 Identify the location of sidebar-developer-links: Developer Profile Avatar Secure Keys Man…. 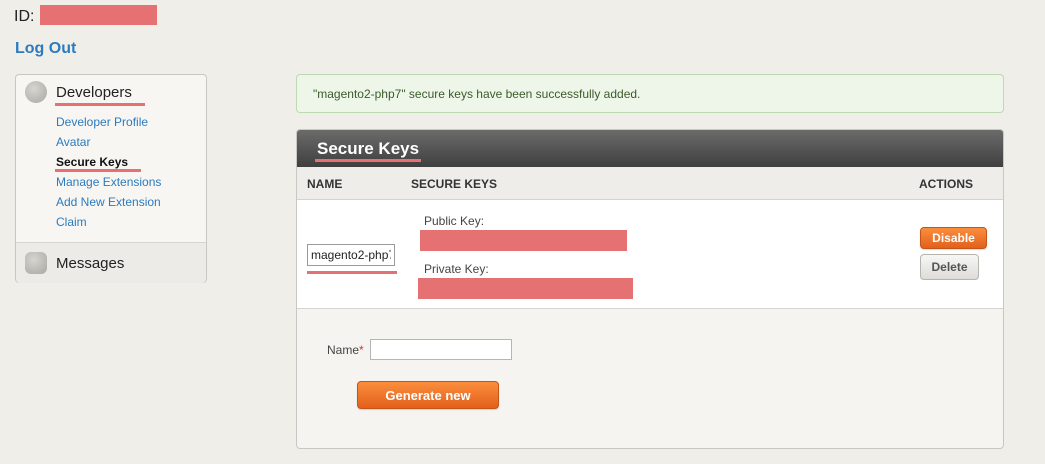
(108, 172).